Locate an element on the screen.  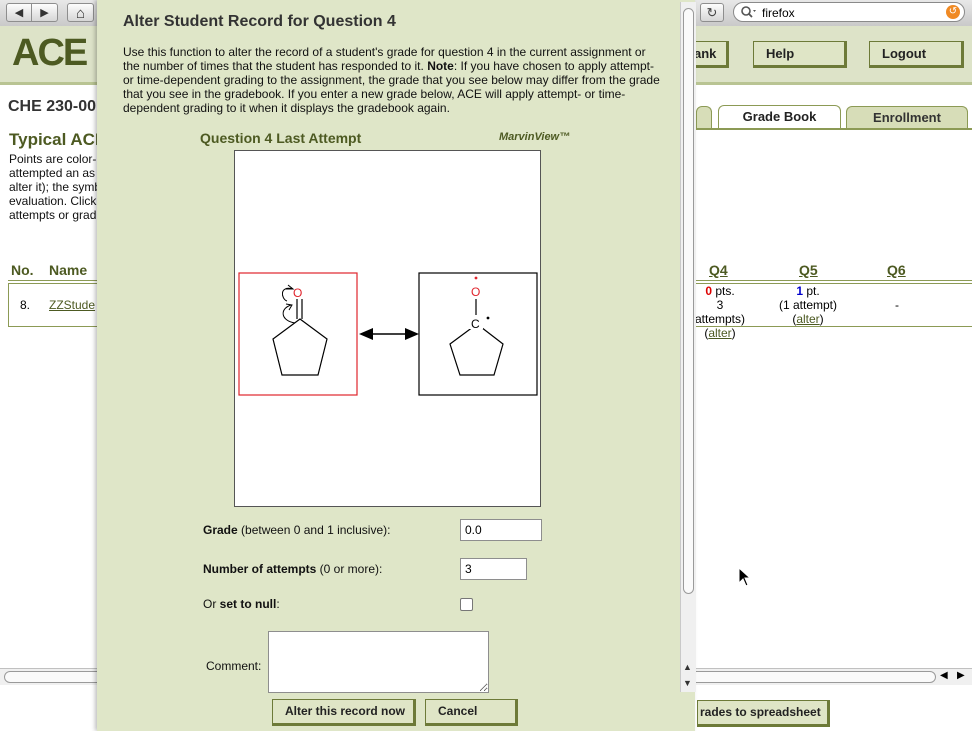
home-button: ⌂ is located at coordinates (80, 12).